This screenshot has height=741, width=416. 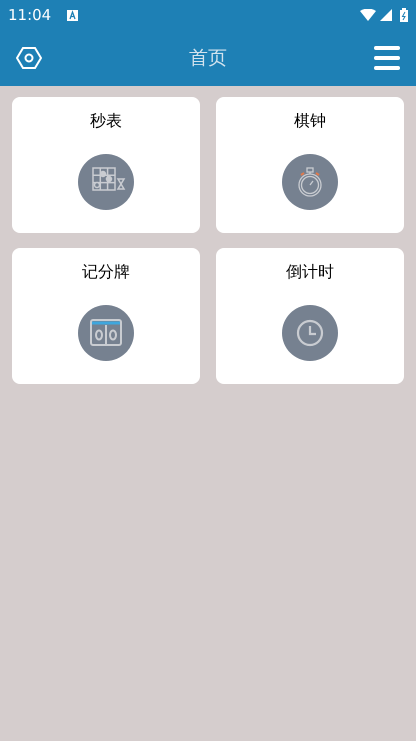 I want to click on tool-card: 倒计时, so click(x=310, y=316).